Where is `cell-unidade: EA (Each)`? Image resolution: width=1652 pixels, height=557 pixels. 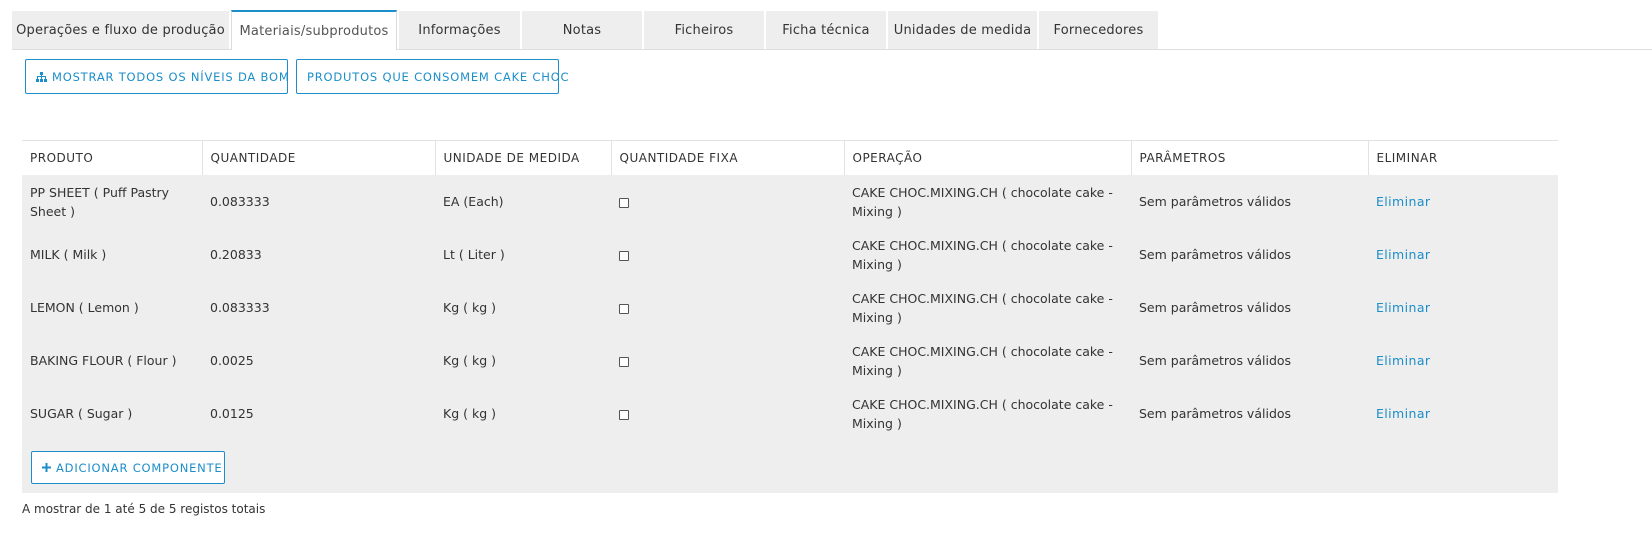
cell-unidade: EA (Each) is located at coordinates (523, 201).